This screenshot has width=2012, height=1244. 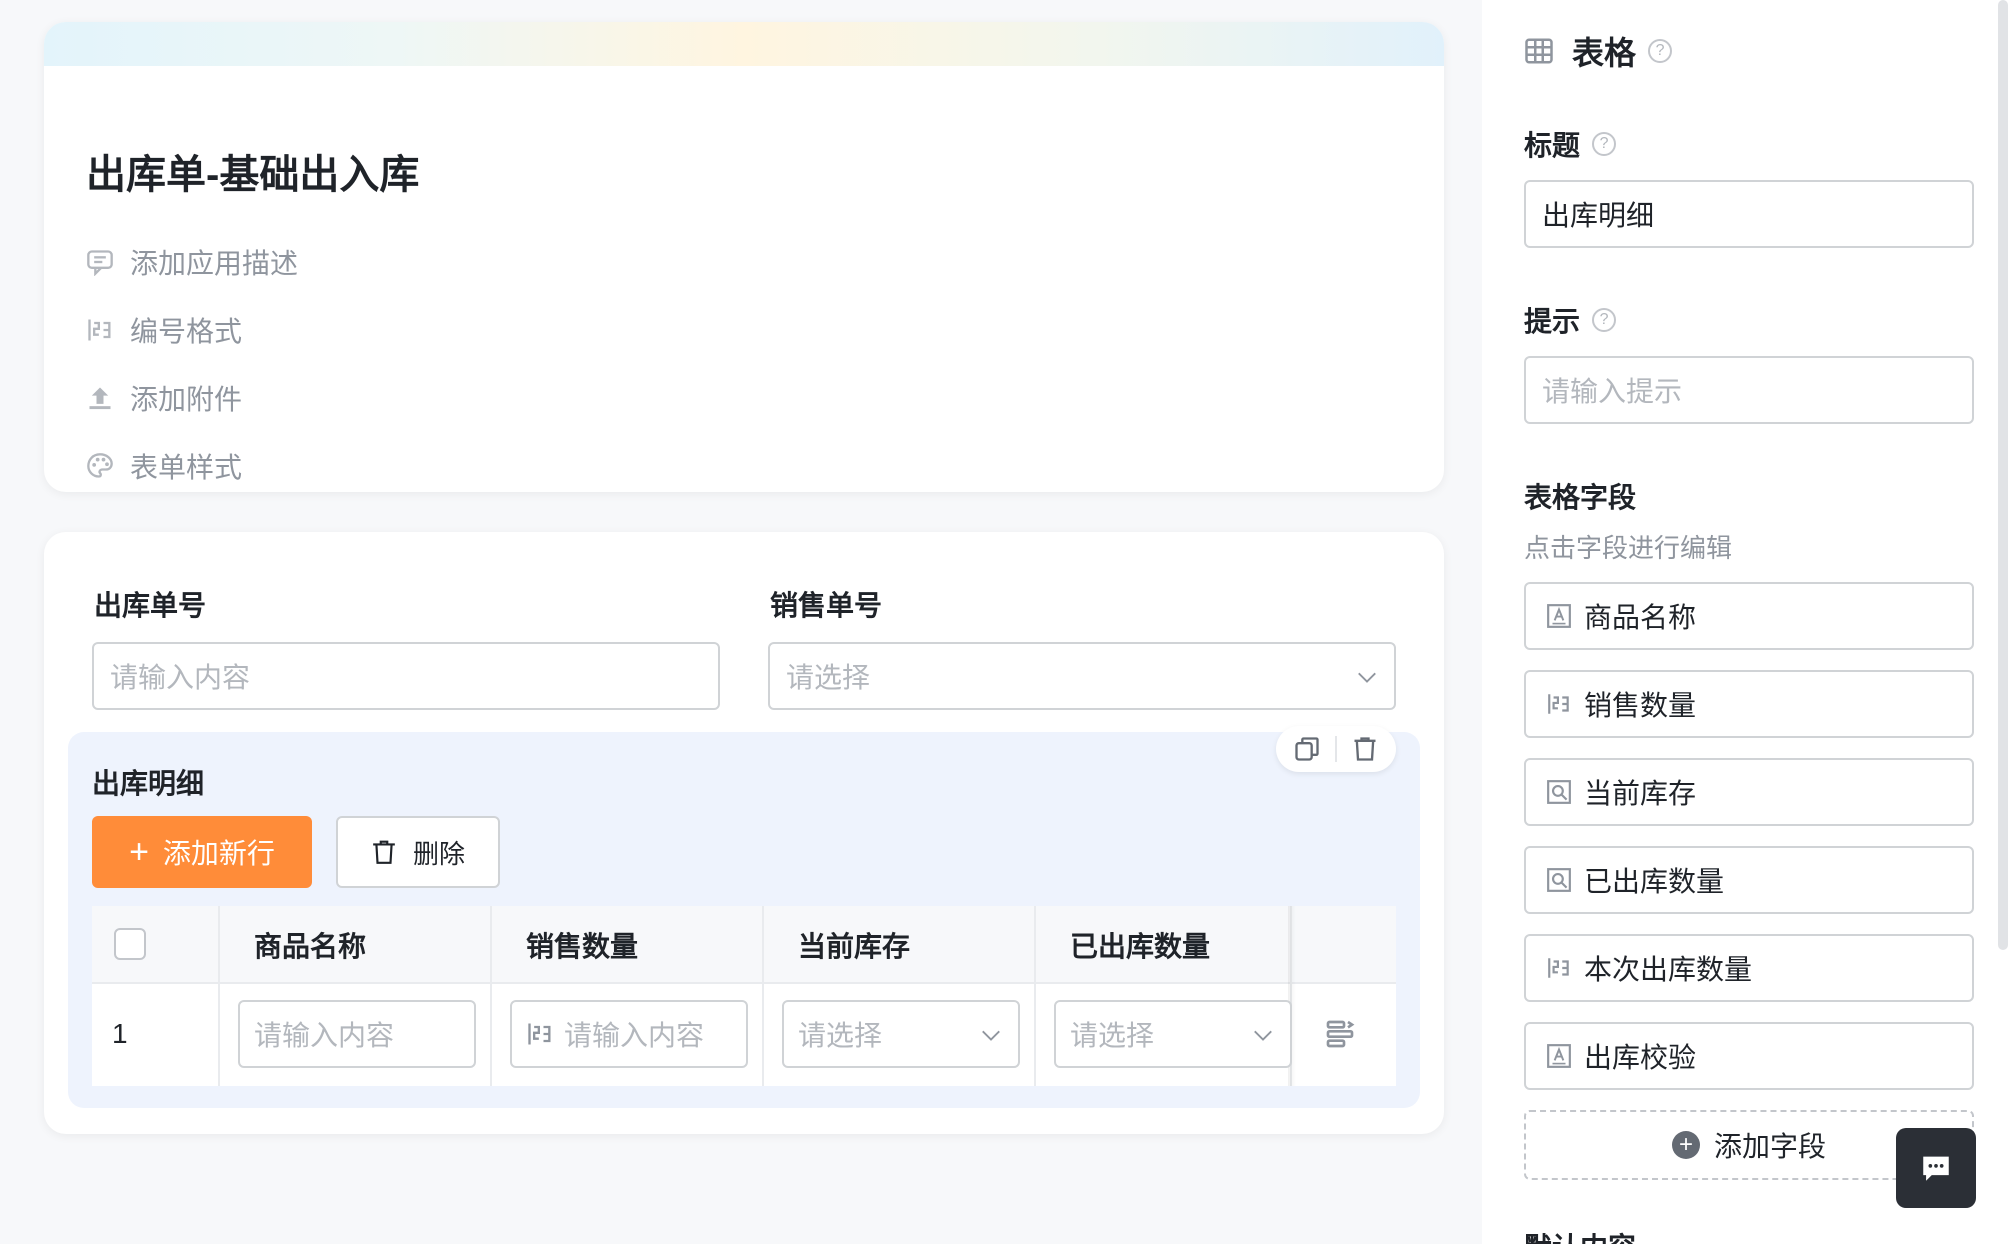 What do you see at coordinates (186, 331) in the screenshot?
I see `number-format-label: 编号格式` at bounding box center [186, 331].